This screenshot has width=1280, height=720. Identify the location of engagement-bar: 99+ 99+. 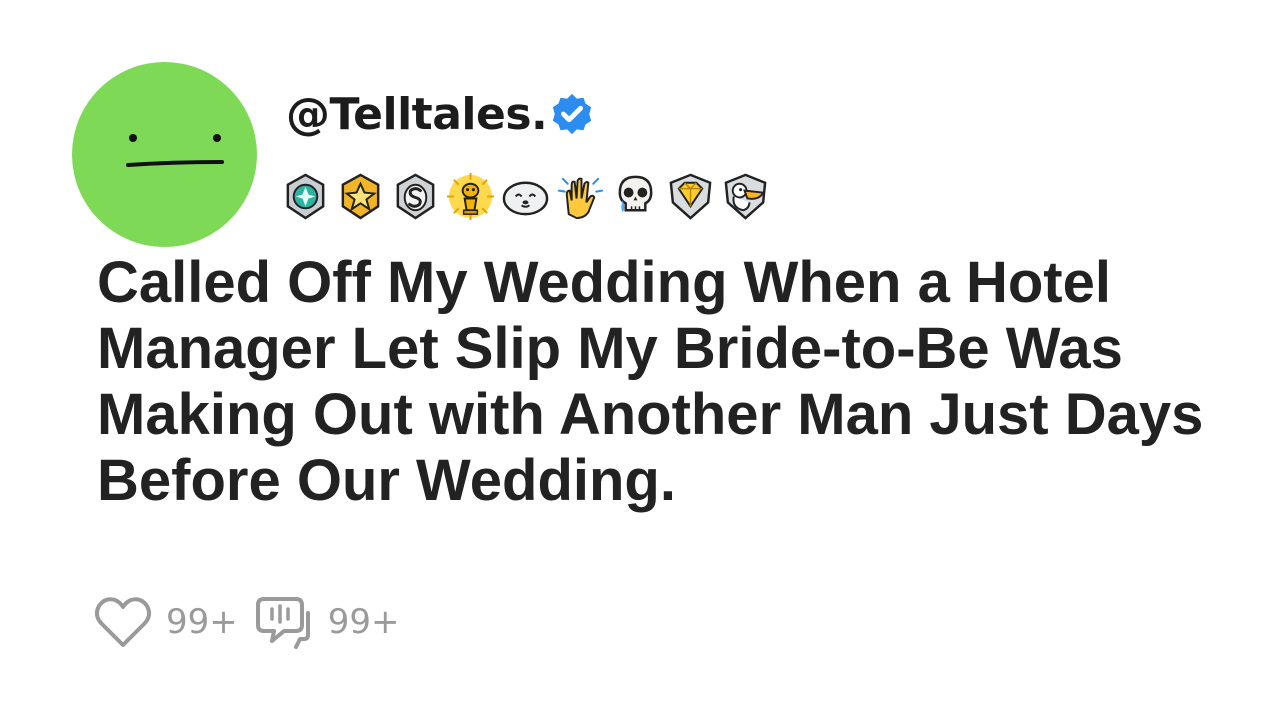
(256, 622).